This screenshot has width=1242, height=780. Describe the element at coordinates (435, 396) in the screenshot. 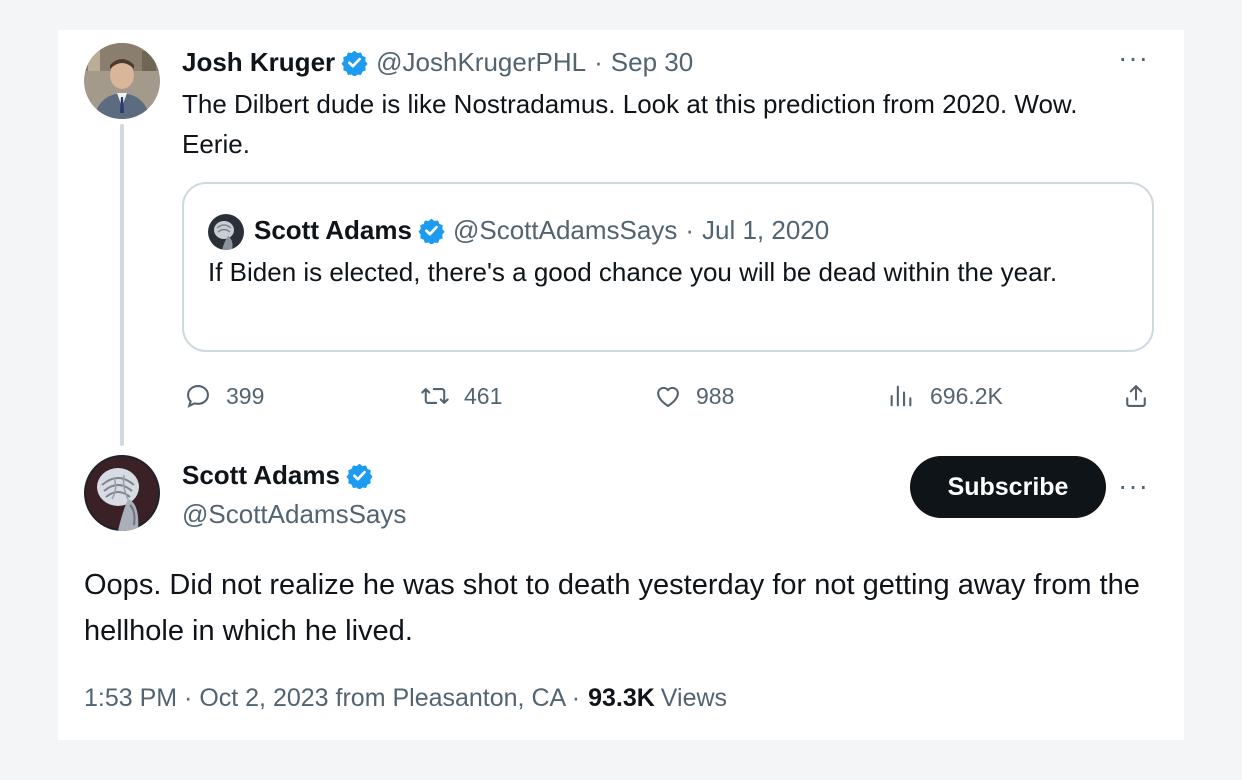

I see `retweet-icon` at that location.